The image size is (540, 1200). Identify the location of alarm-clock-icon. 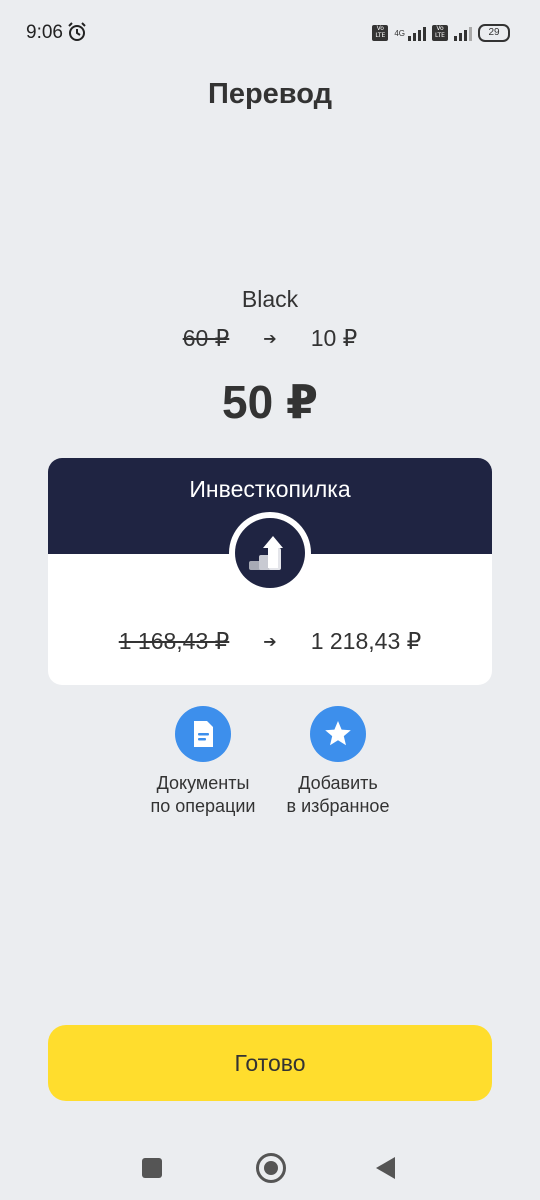
(77, 31).